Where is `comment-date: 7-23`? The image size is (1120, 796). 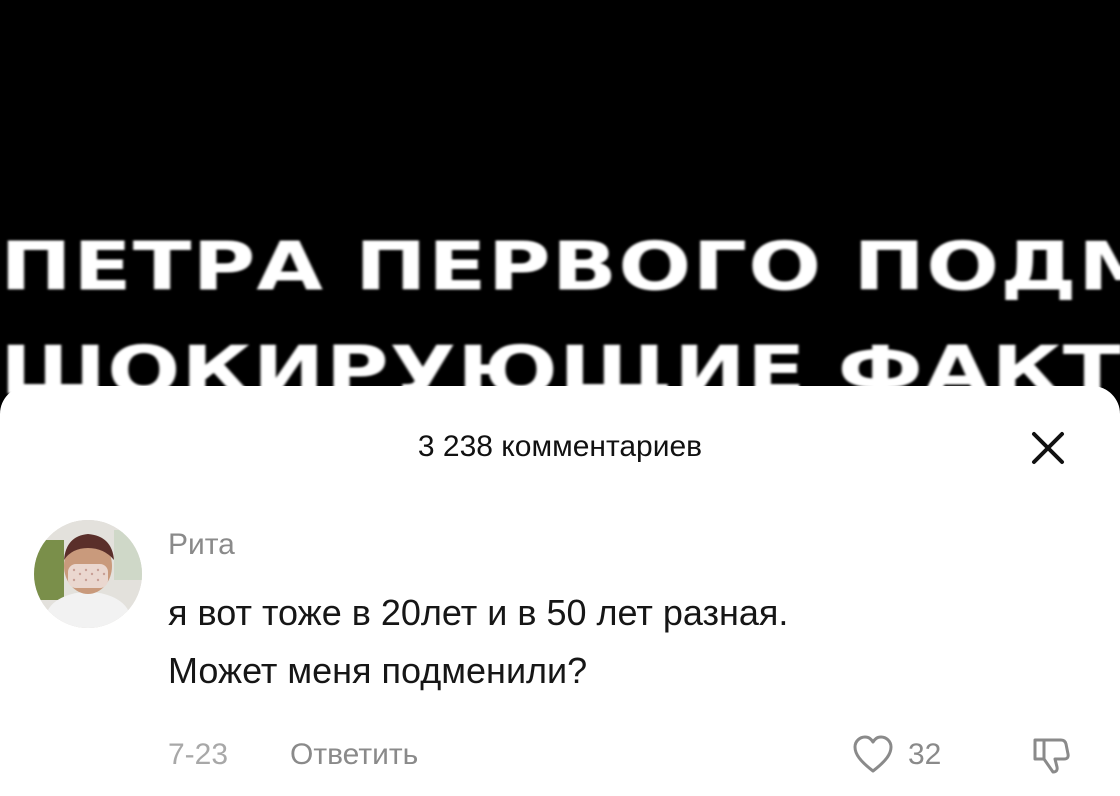 comment-date: 7-23 is located at coordinates (198, 754).